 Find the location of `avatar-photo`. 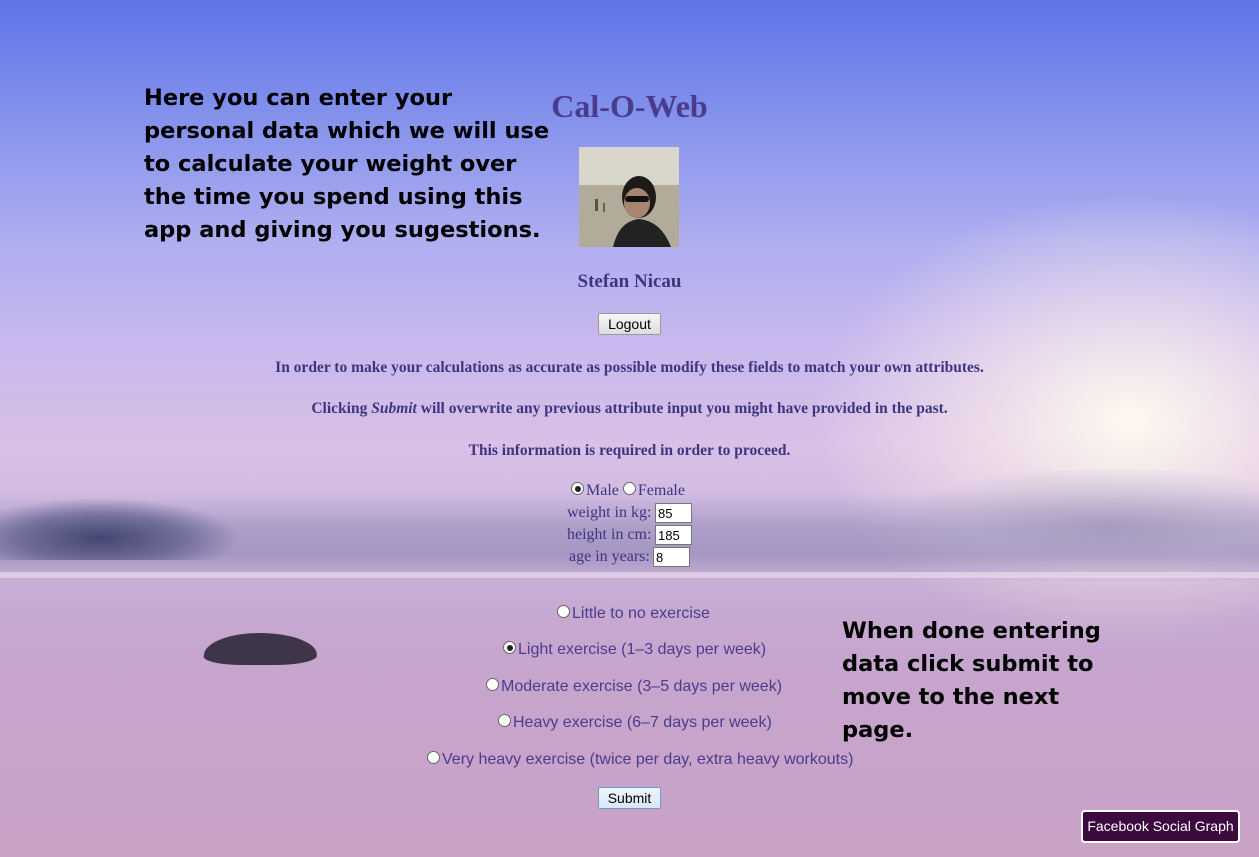

avatar-photo is located at coordinates (629, 197).